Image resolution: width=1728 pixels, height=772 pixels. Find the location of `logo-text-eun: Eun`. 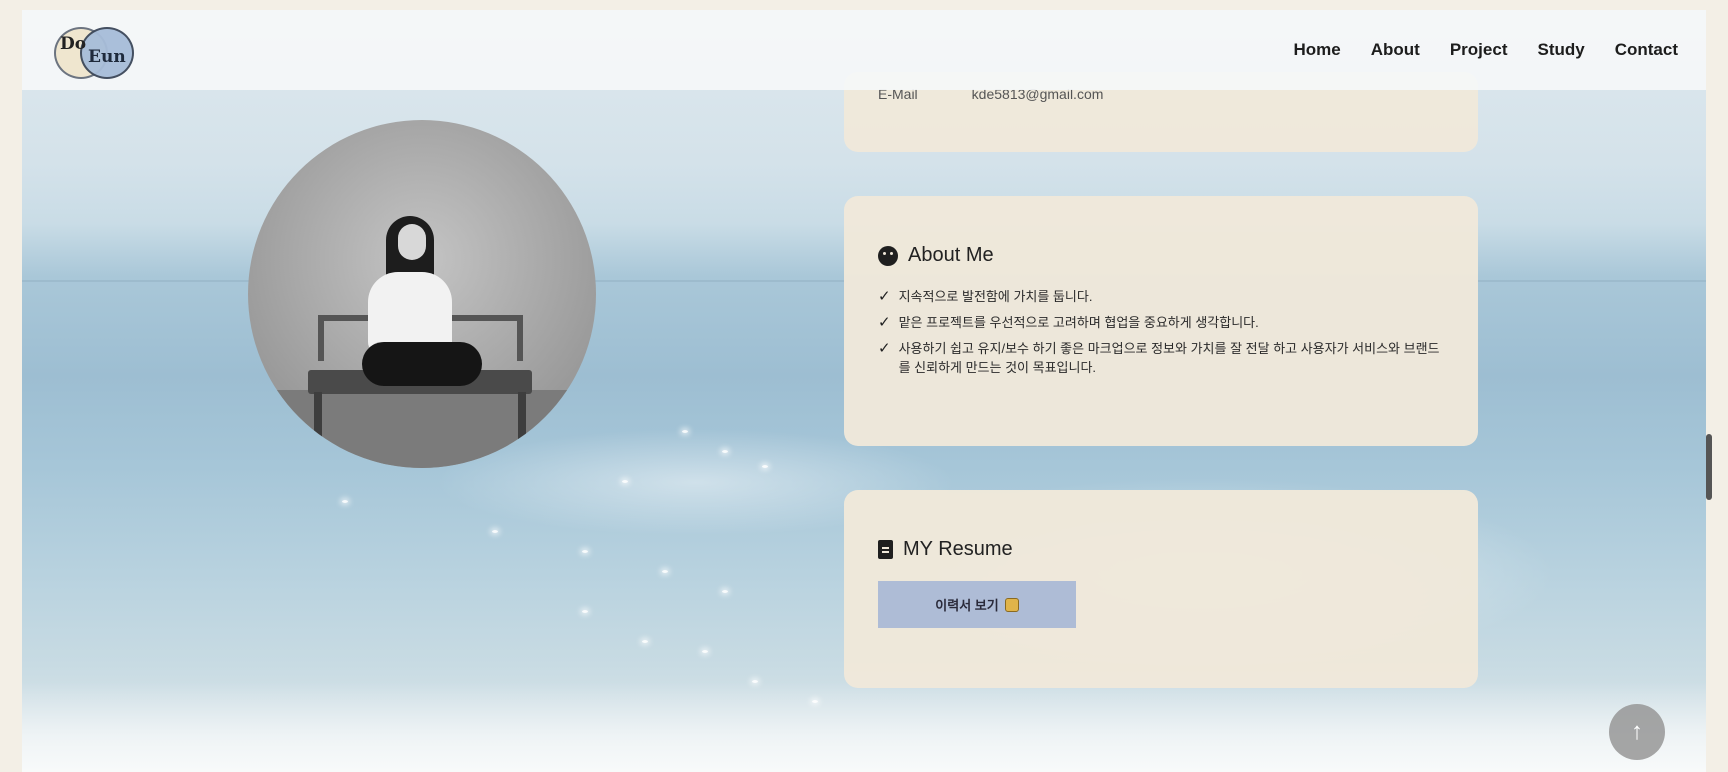

logo-text-eun: Eun is located at coordinates (107, 57).